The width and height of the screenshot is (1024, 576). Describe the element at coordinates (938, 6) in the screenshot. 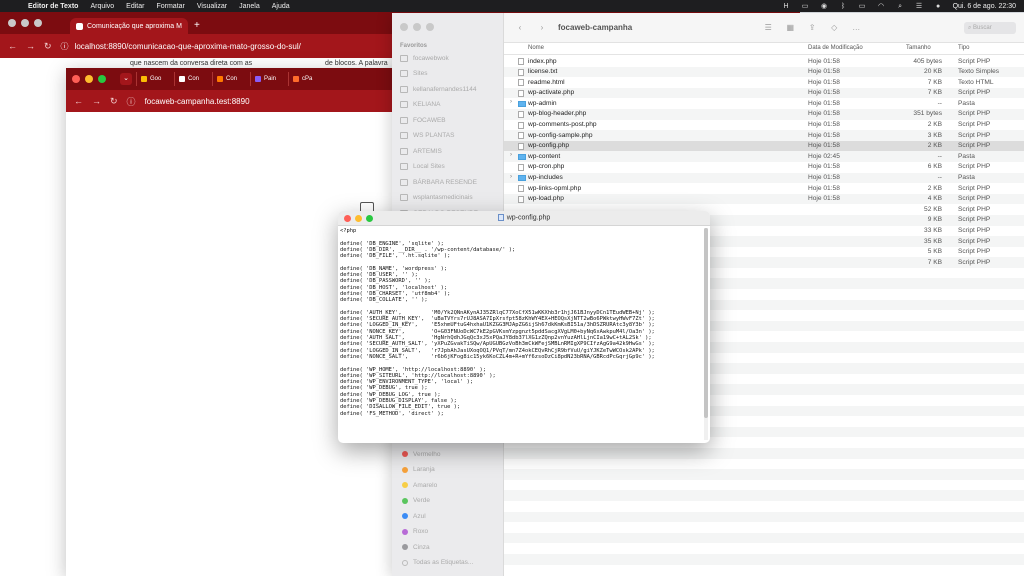

I see `siri-icon: ●` at that location.